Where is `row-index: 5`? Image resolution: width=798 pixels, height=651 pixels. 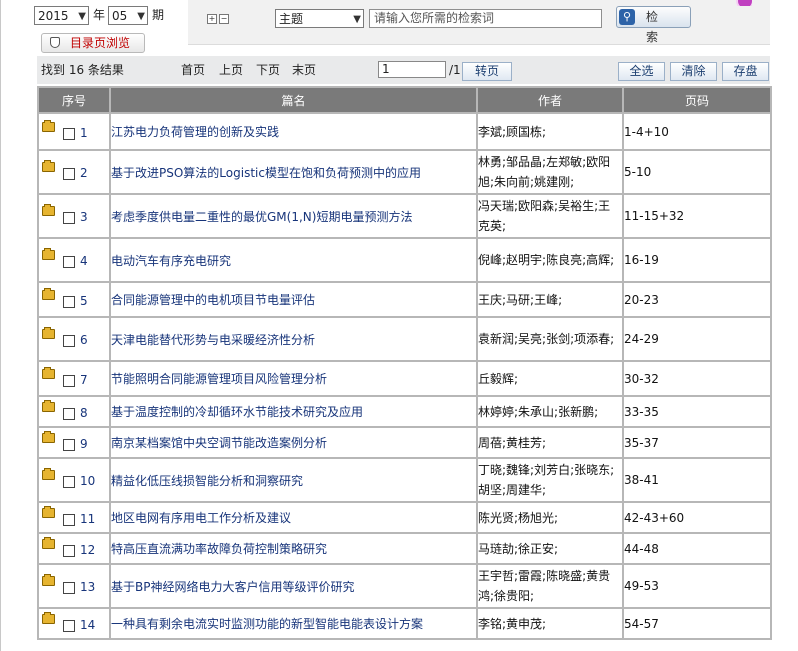 row-index: 5 is located at coordinates (84, 301).